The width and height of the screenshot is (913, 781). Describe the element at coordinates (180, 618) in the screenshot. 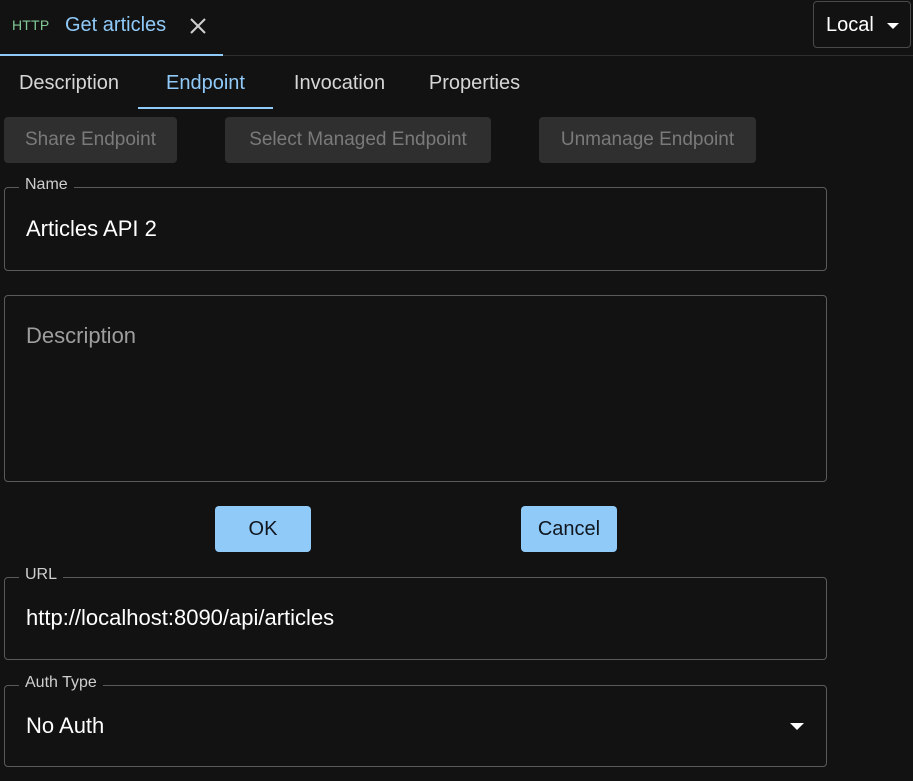

I see `url-field-value: http://localhost:8090/api/articles` at that location.